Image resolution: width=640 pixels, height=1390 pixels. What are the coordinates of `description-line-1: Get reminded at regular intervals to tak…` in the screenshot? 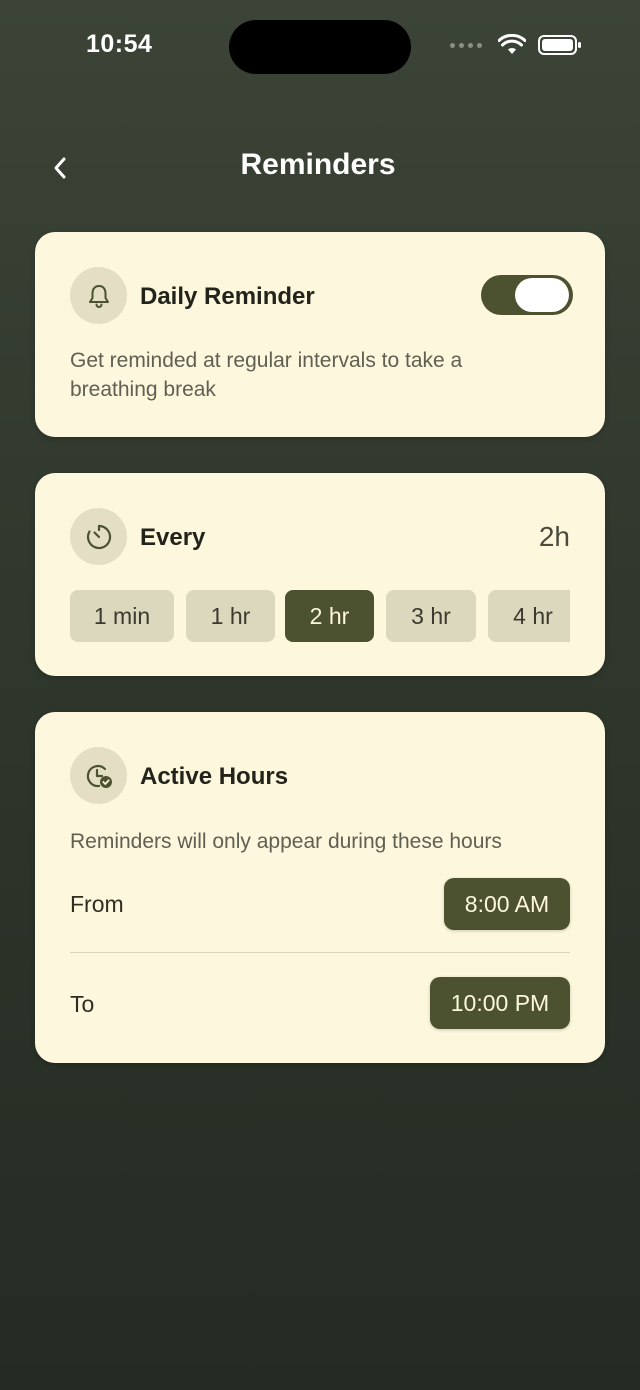 It's located at (266, 360).